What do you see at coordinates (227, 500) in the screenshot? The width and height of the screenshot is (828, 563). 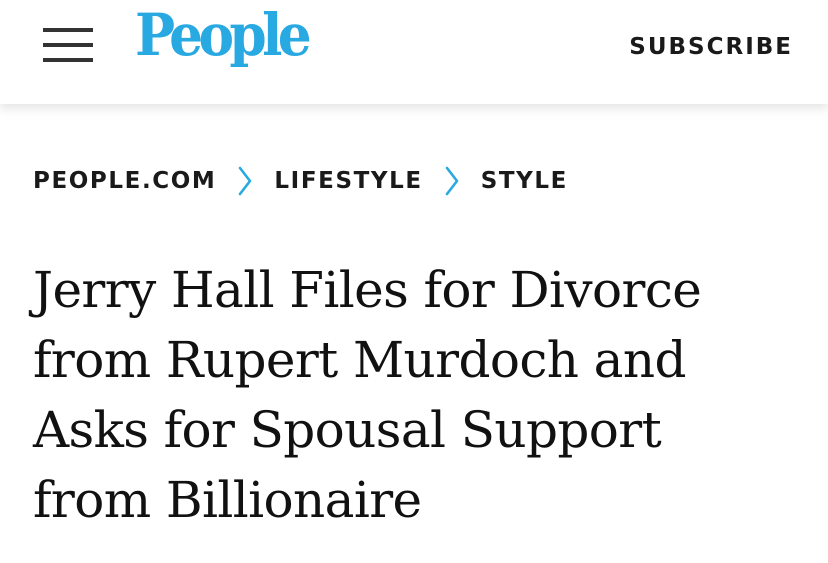 I see `headline-line: from Billionaire` at bounding box center [227, 500].